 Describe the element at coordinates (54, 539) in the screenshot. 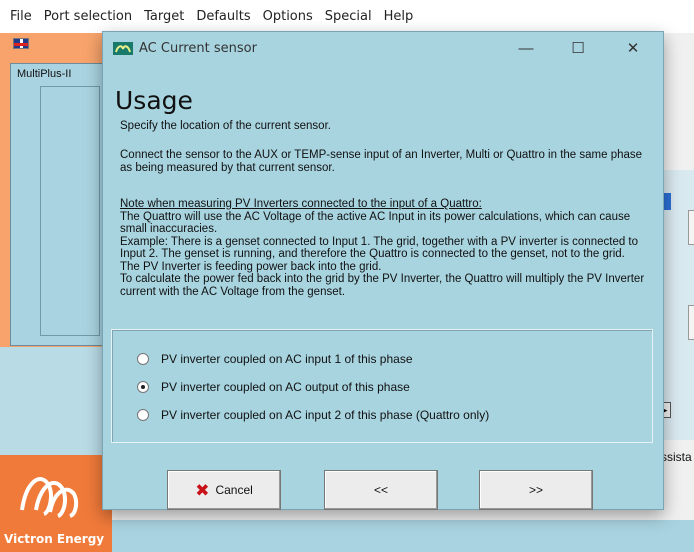

I see `victron-logo-text: Victron Energy` at that location.